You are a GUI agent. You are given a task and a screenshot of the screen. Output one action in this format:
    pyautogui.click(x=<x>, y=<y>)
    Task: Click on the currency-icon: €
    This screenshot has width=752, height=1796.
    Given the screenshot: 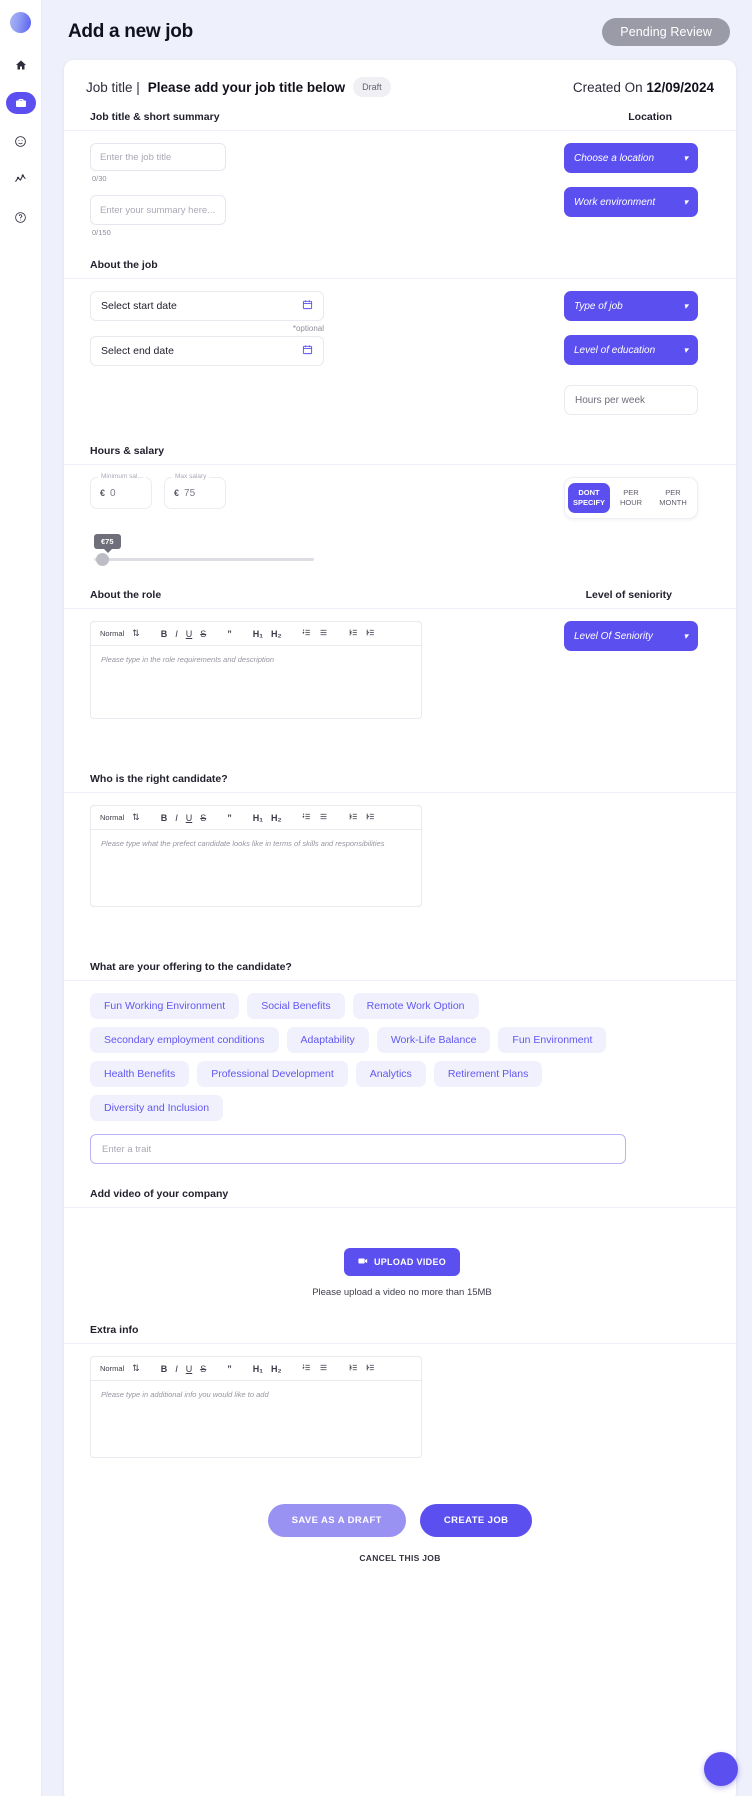 What is the action you would take?
    pyautogui.click(x=103, y=493)
    